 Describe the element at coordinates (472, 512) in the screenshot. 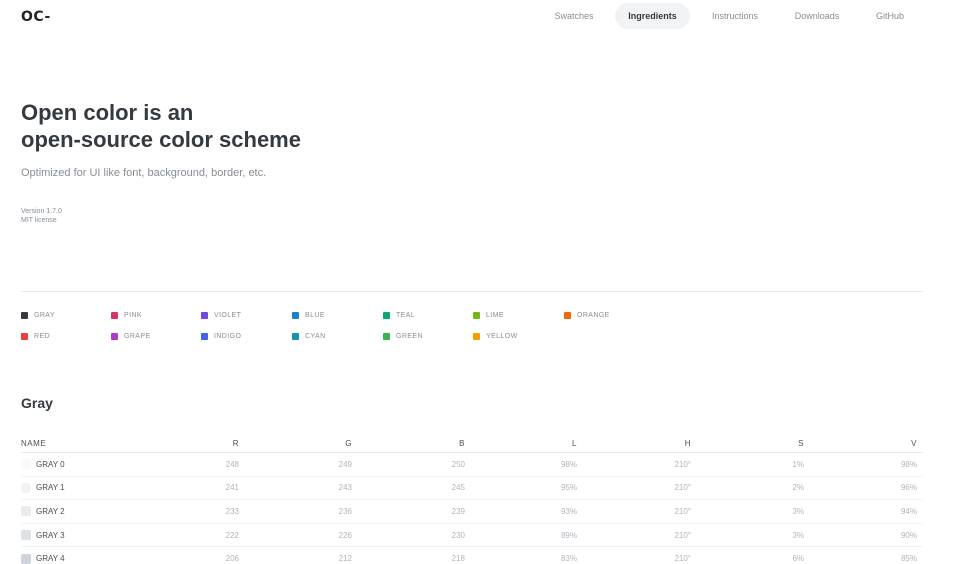

I see `table-row: GRAY 2 233 236 239 93% 210° 3% 94%` at that location.